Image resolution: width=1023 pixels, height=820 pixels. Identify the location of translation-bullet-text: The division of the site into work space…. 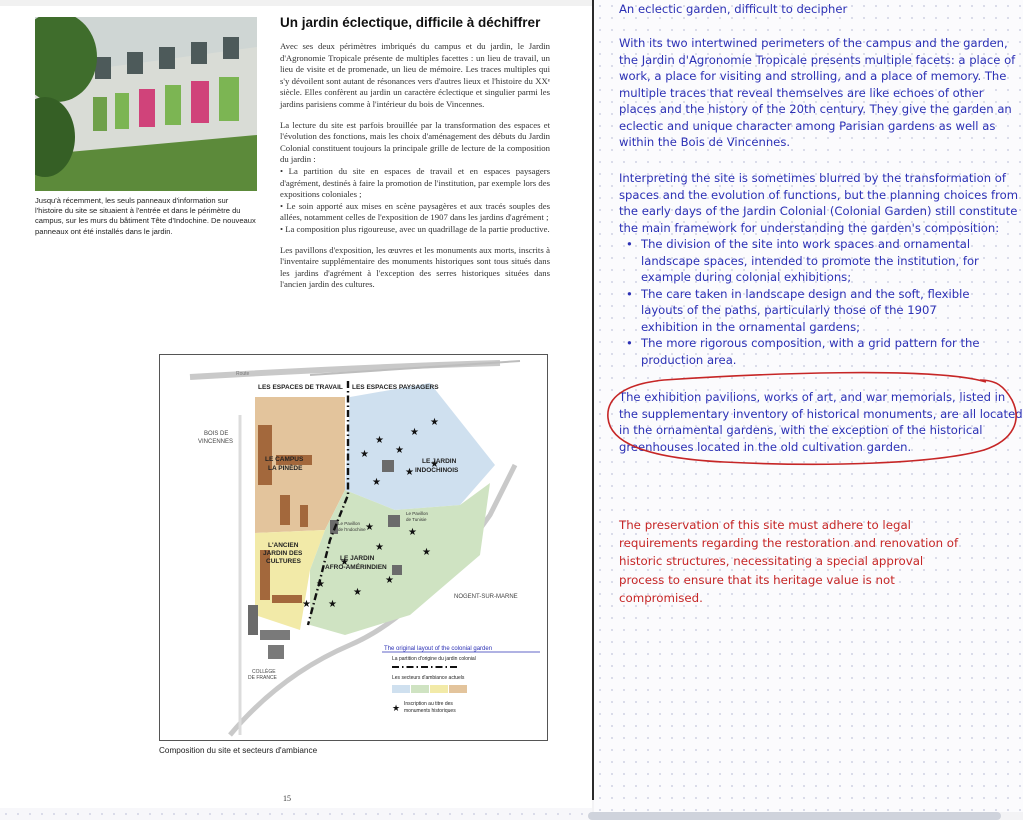
(810, 260).